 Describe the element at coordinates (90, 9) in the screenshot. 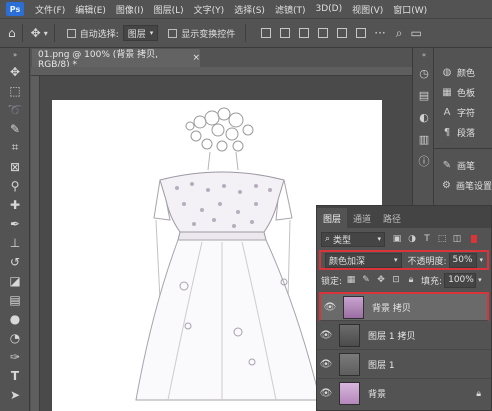

I see `menu-edit: 编辑(E)` at that location.